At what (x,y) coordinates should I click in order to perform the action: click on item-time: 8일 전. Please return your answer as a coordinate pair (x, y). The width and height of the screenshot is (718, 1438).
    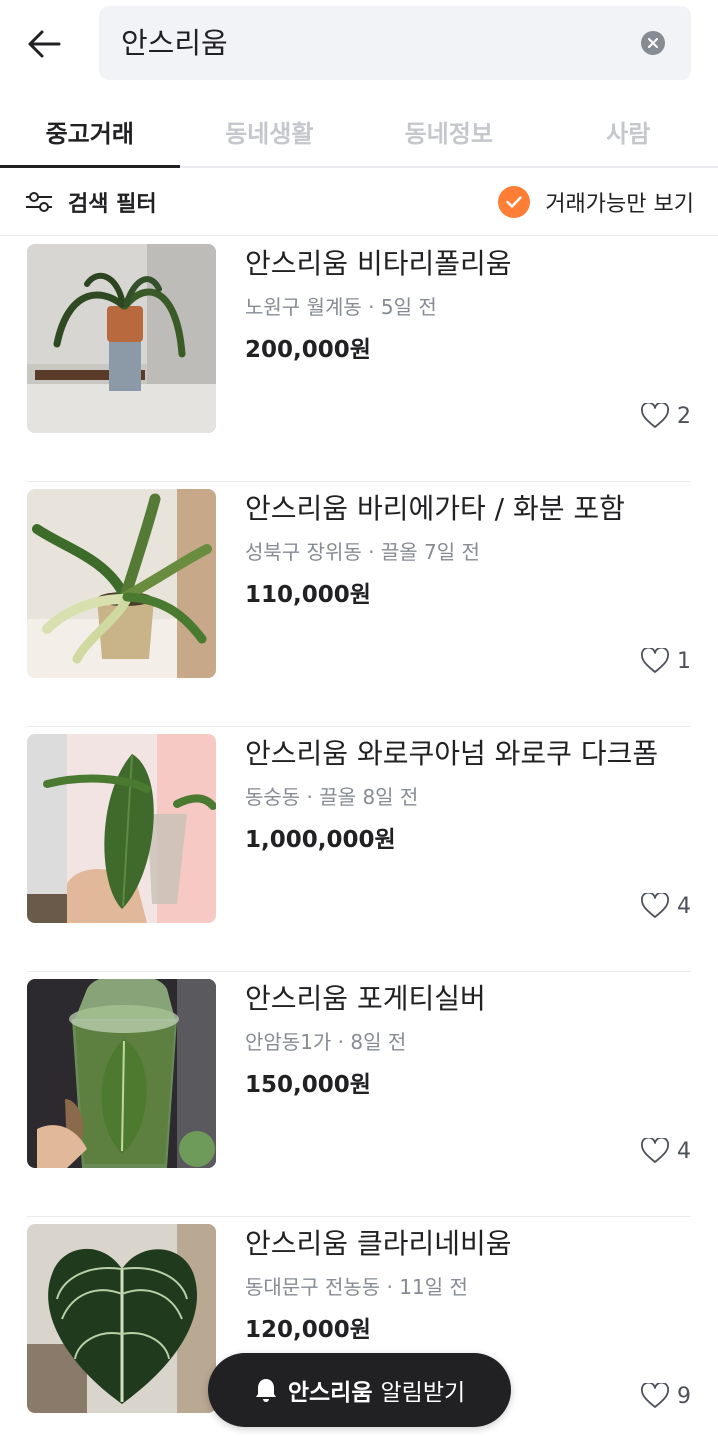
    Looking at the image, I should click on (378, 1042).